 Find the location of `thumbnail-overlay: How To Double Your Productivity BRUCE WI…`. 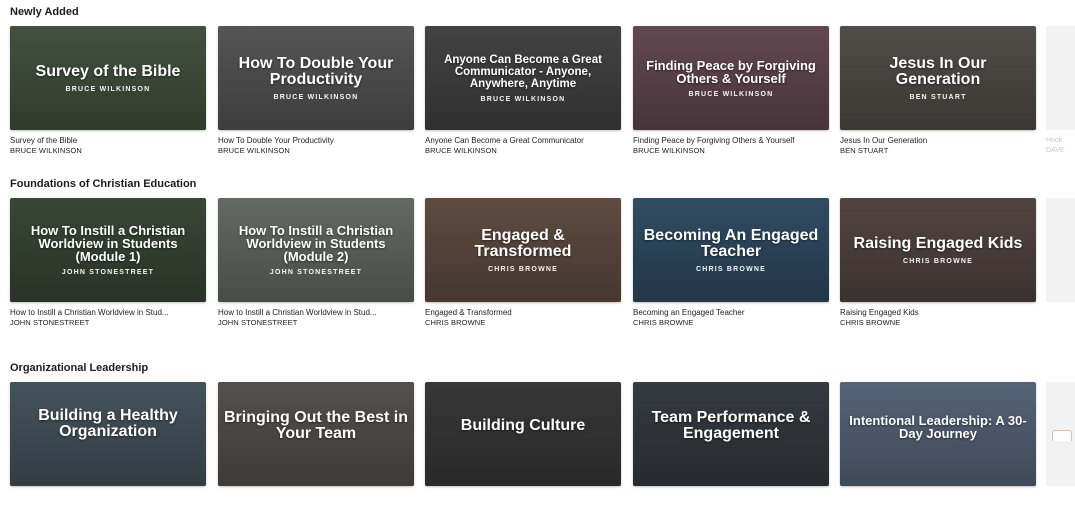

thumbnail-overlay: How To Double Your Productivity BRUCE WI… is located at coordinates (316, 78).